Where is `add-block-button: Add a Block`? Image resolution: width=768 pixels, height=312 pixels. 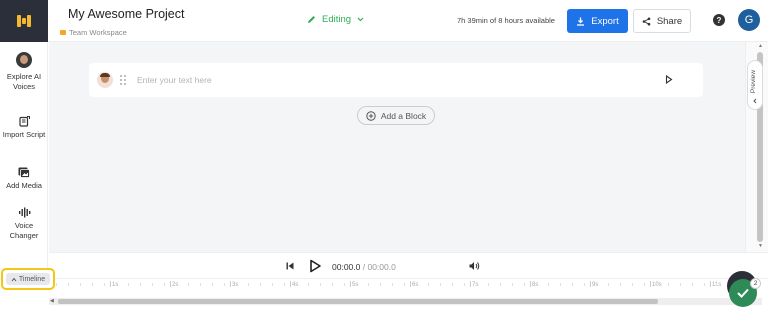 add-block-button: Add a Block is located at coordinates (396, 115).